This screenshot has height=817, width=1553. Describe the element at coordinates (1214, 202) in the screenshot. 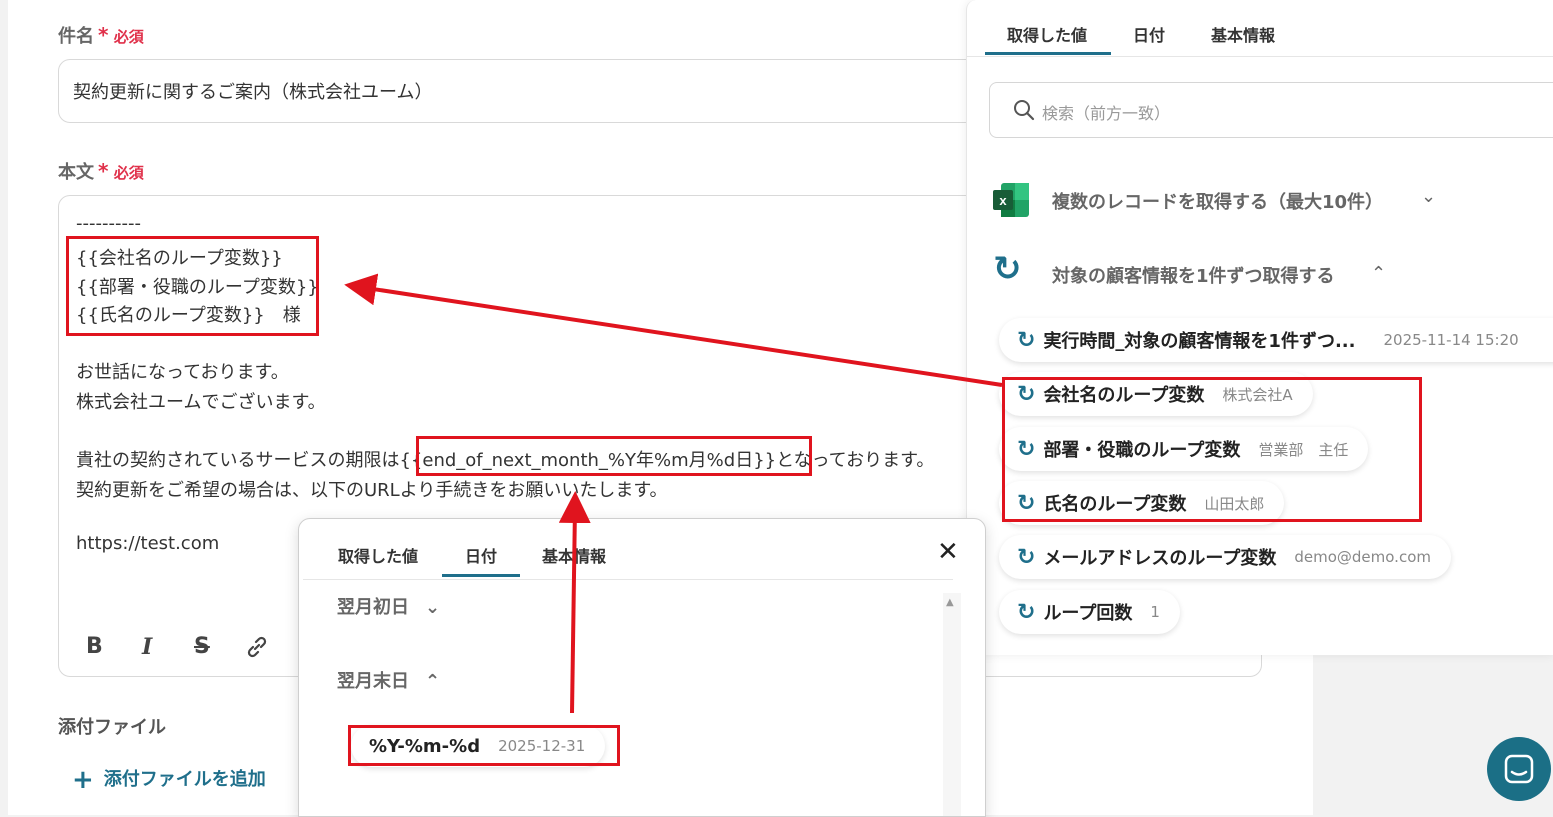

I see `group-multiple-records: x 複数のレコードを取得する（最大10件） ⌄` at that location.